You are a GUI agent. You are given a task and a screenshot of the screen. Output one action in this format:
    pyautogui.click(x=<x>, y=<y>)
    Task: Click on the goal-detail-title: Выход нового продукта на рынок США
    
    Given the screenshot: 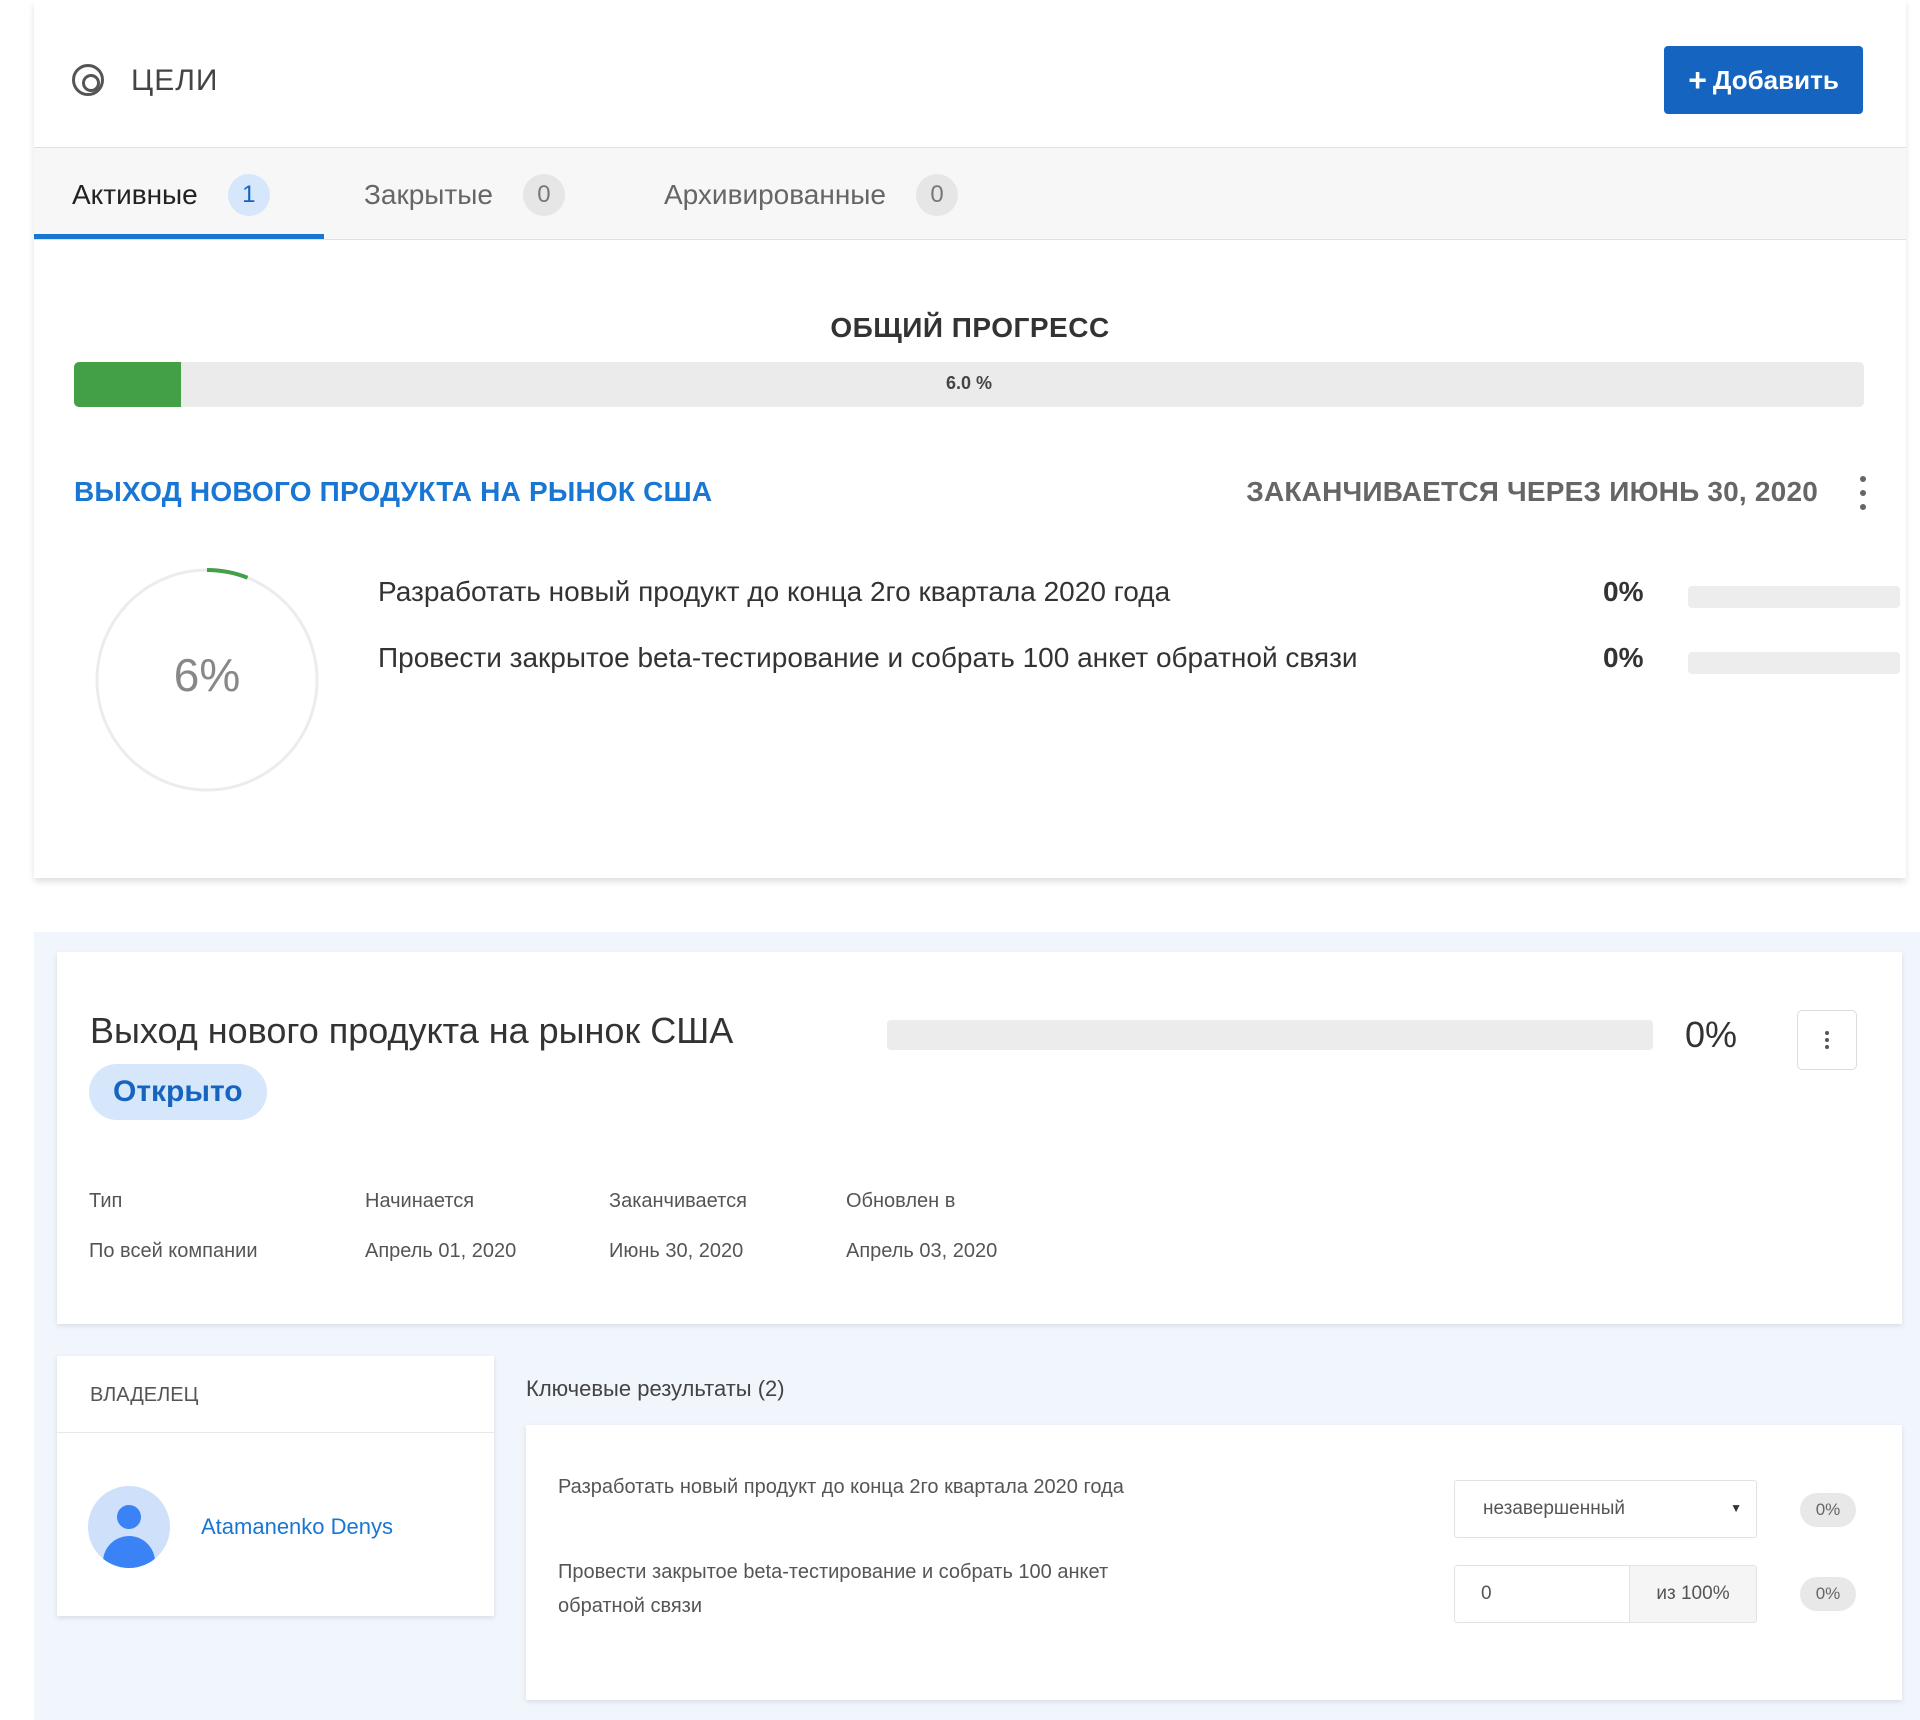 What is the action you would take?
    pyautogui.click(x=412, y=1030)
    